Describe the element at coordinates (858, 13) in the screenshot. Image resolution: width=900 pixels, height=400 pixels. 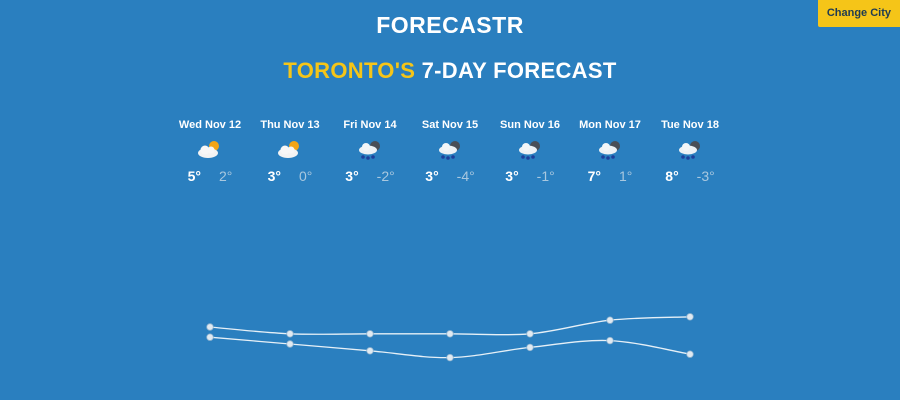
I see `change-city-button: Change City` at that location.